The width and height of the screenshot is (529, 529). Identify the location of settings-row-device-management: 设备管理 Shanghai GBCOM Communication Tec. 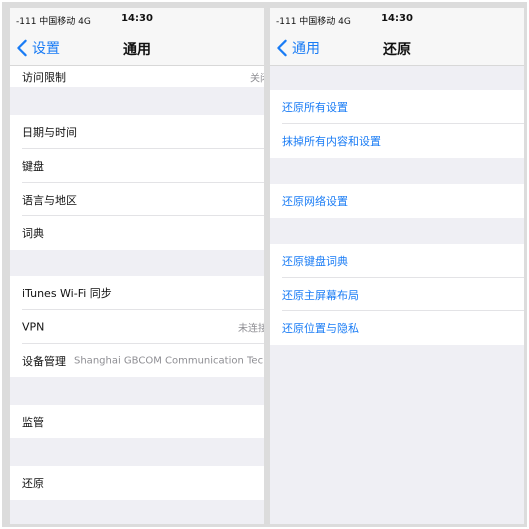
(137, 360).